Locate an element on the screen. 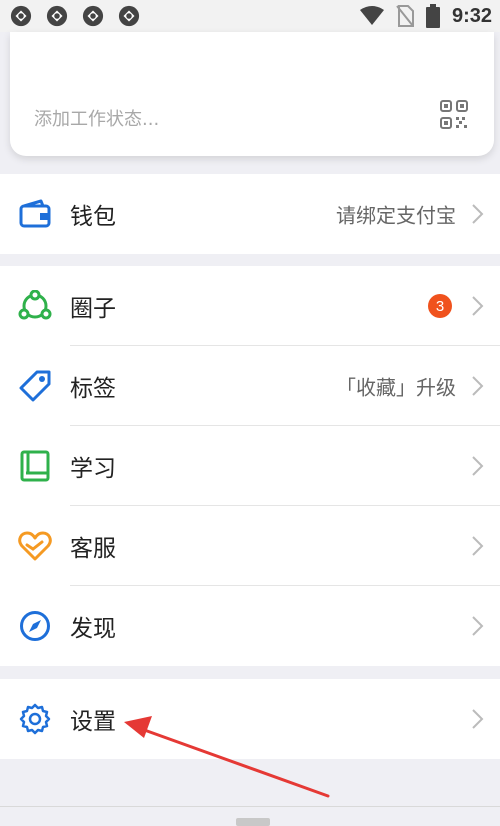 This screenshot has width=500, height=826. menu-item-label: 学习 is located at coordinates (93, 469).